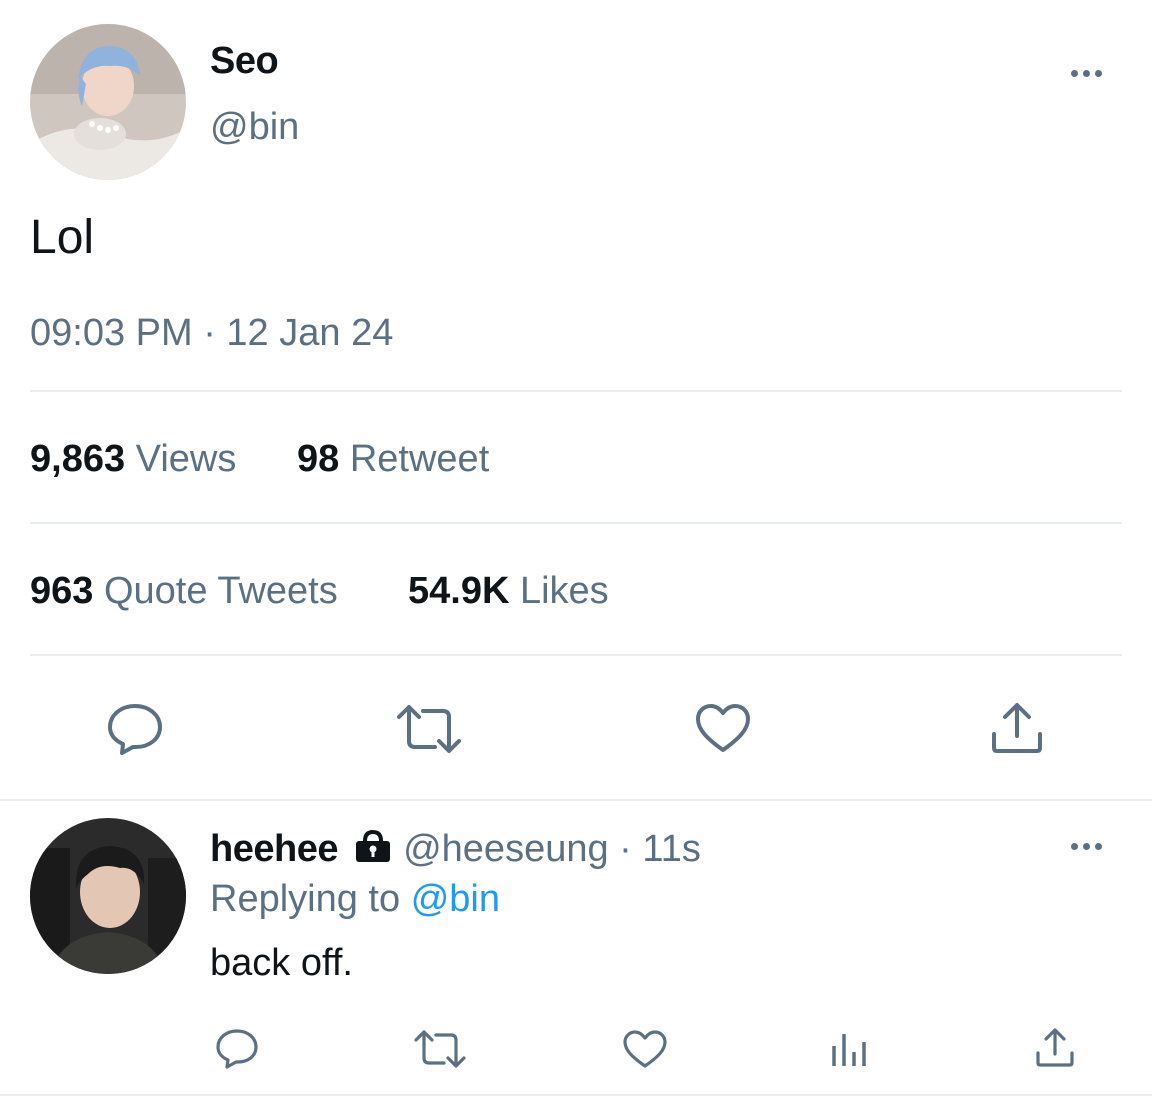  I want to click on retweet-icon, so click(429, 729).